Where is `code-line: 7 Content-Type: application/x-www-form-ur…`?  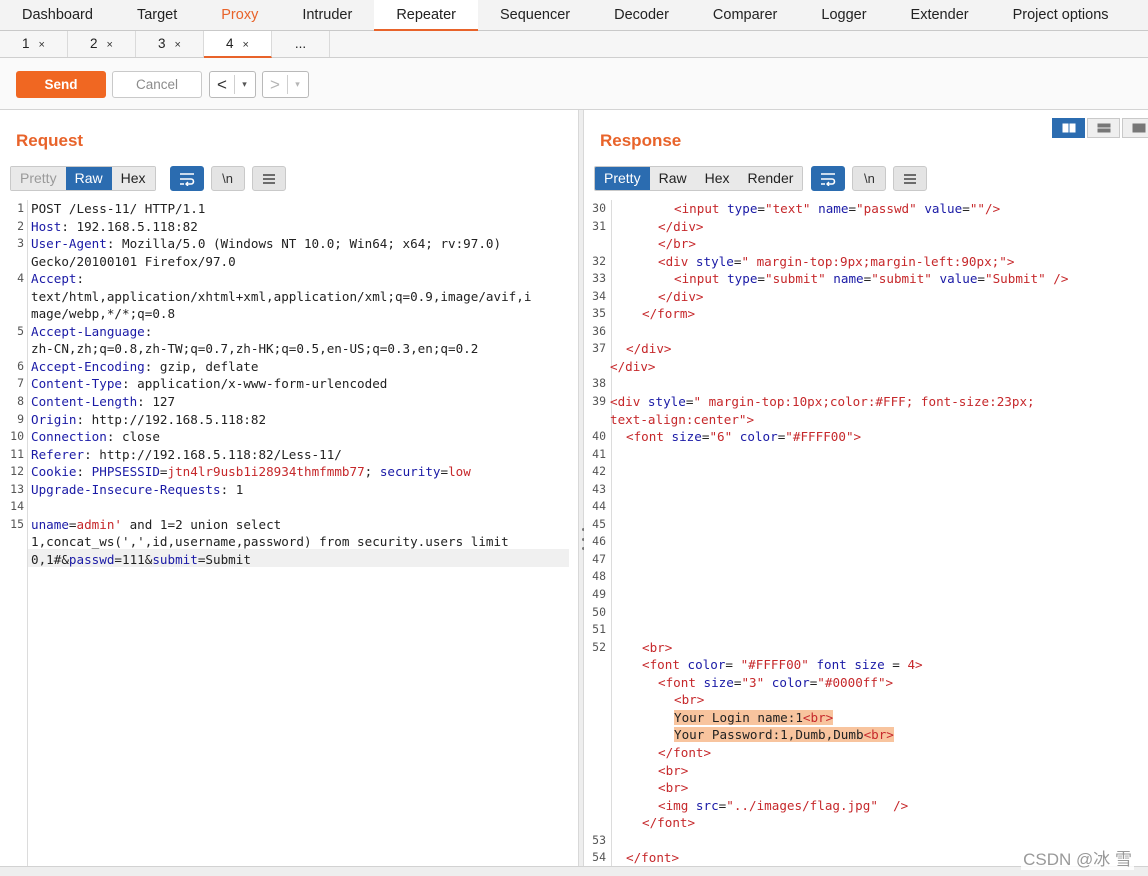
code-line: 7 Content-Type: application/x-www-form-ur… is located at coordinates (285, 384).